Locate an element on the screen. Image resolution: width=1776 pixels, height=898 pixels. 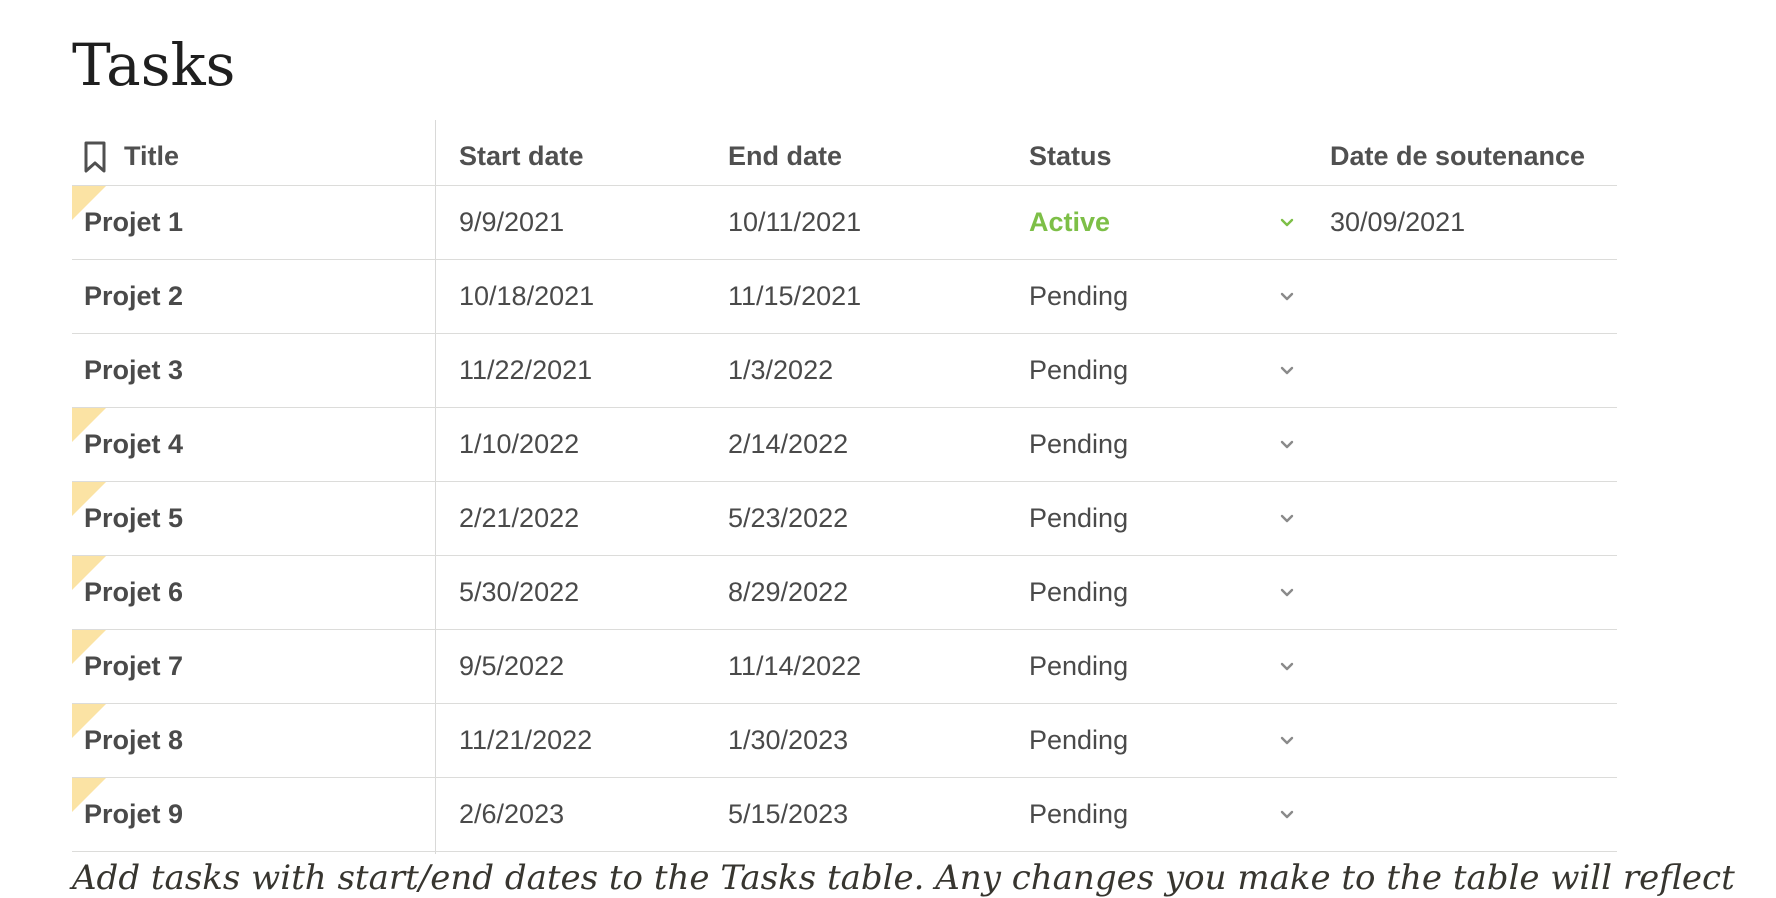
end-date-cell: 5/15/2023 is located at coordinates (873, 814).